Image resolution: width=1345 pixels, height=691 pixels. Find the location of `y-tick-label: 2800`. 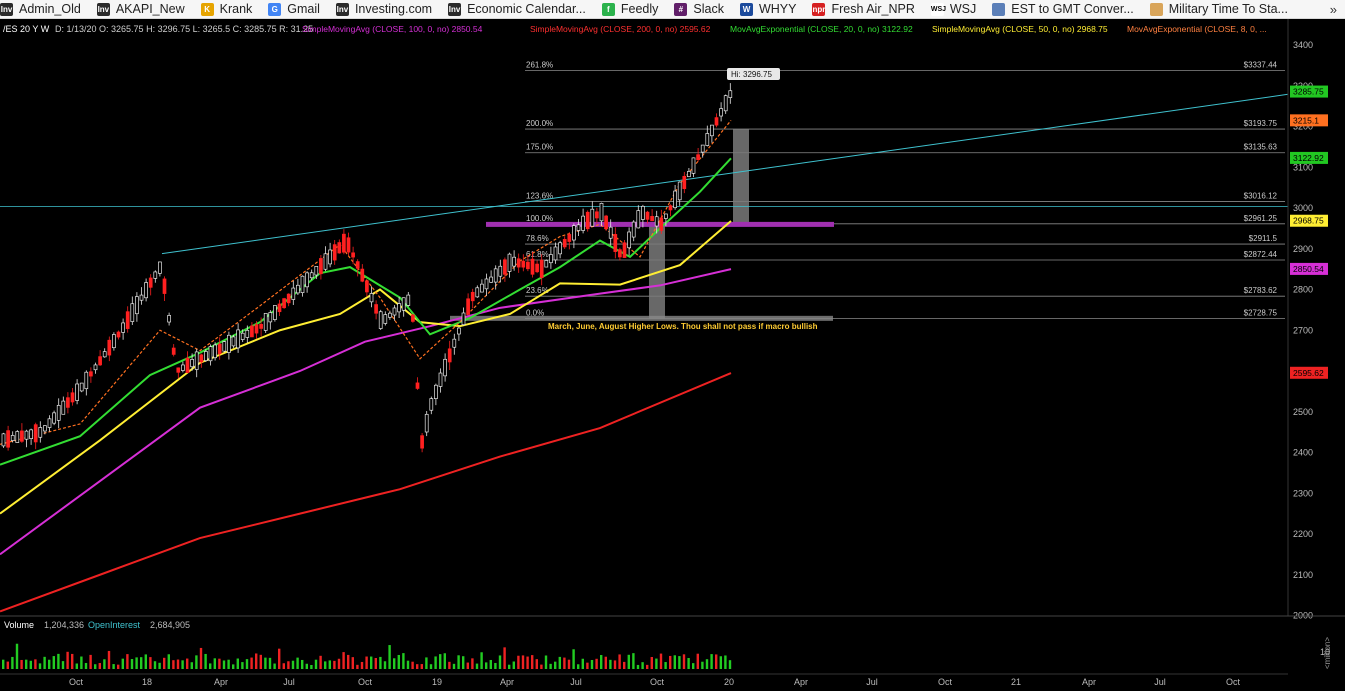

y-tick-label: 2800 is located at coordinates (1303, 290).